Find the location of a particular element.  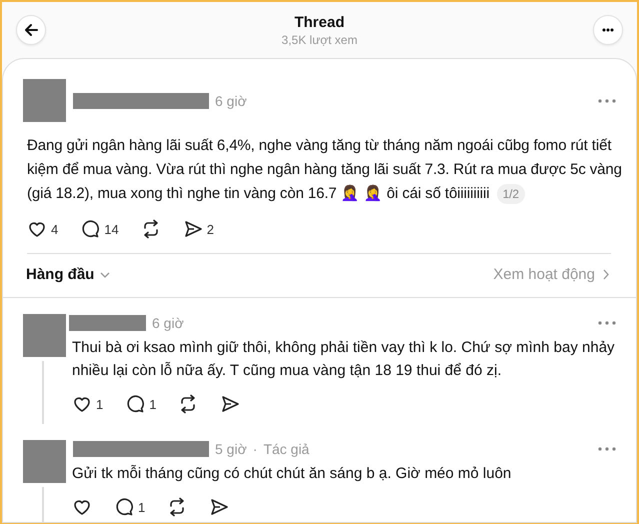

post-time: 6 giờ is located at coordinates (231, 100).